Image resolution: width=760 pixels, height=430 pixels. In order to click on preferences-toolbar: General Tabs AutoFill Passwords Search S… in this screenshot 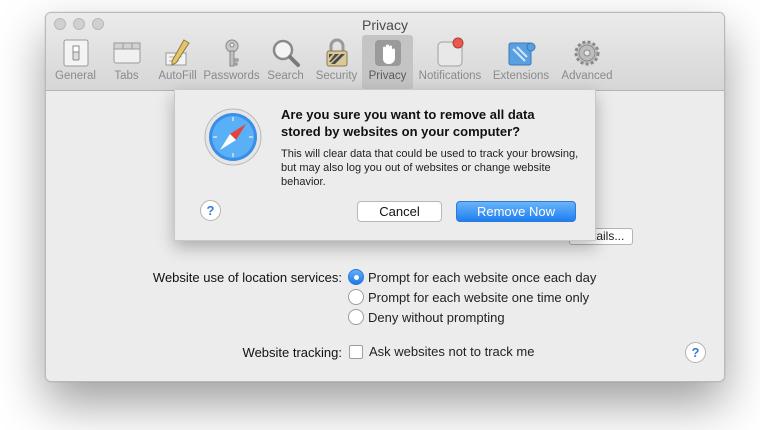, I will do `click(334, 62)`.